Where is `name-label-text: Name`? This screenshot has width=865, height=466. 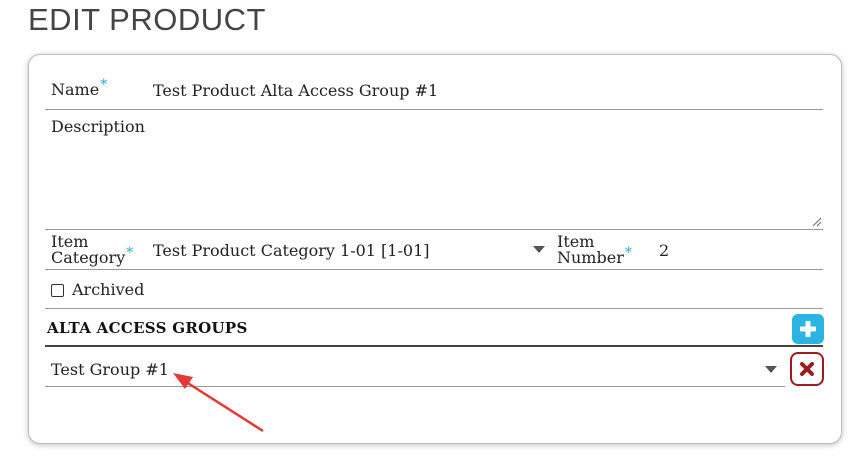 name-label-text: Name is located at coordinates (75, 89).